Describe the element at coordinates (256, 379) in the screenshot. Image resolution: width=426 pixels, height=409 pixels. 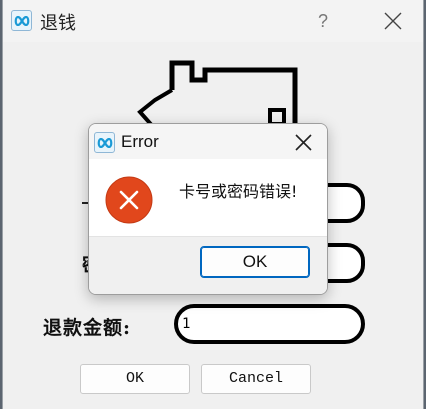
I see `cancel-button: Cancel` at that location.